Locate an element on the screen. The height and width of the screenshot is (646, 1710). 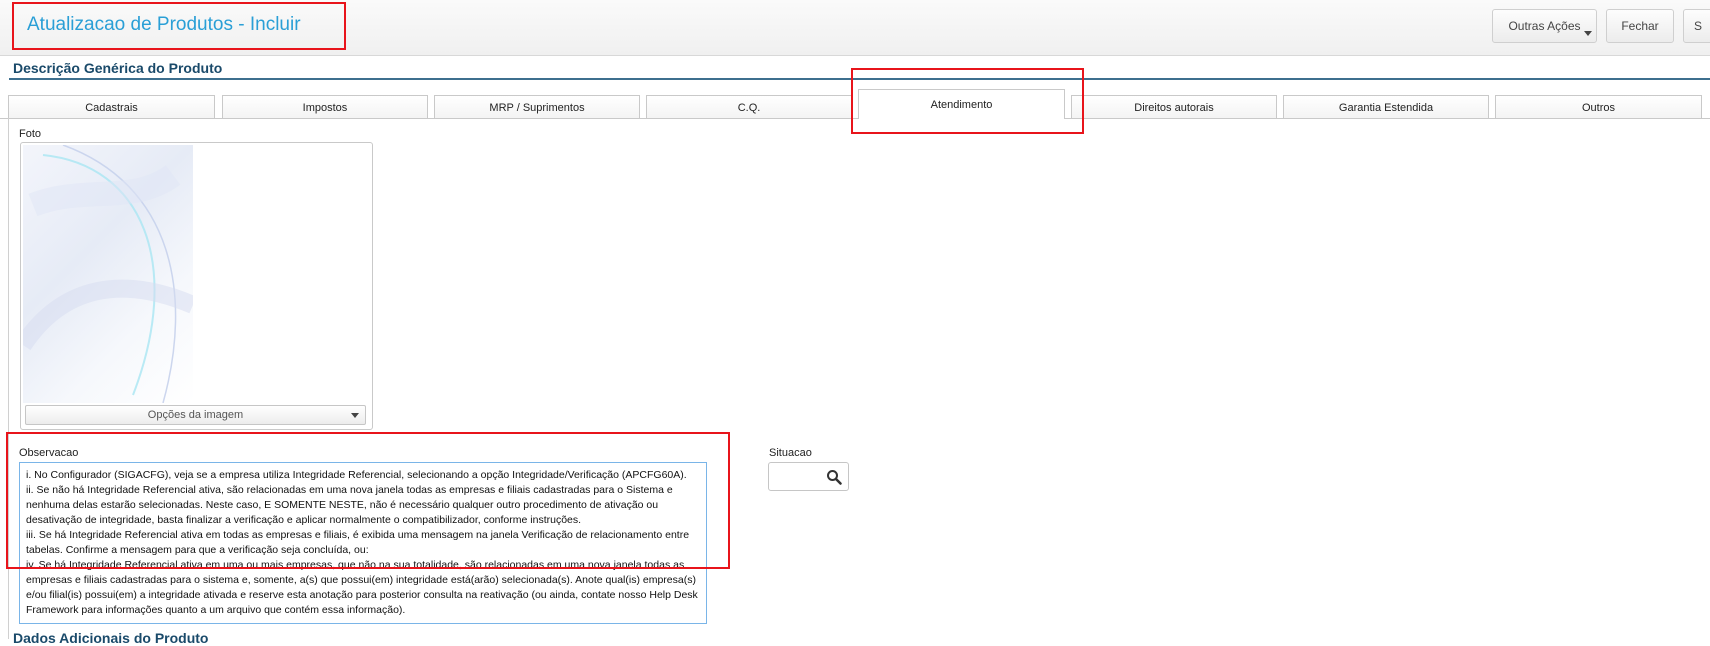
tab-label: MRP / Suprimentos is located at coordinates (537, 107).